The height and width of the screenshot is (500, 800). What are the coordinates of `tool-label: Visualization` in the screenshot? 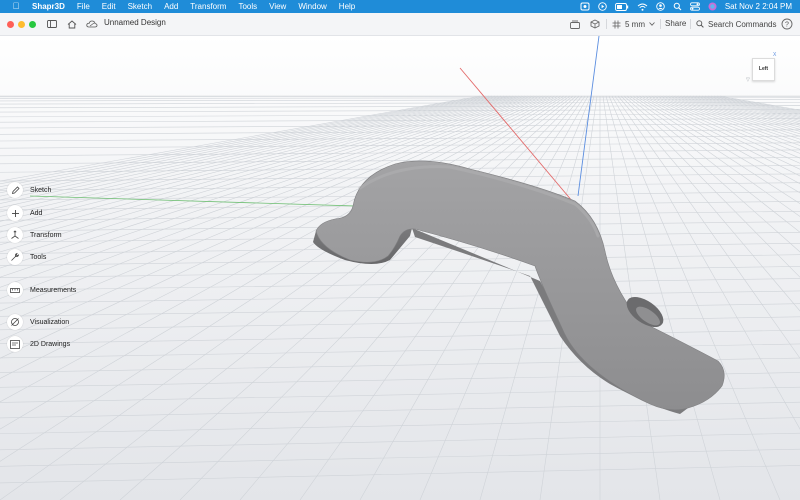 It's located at (50, 322).